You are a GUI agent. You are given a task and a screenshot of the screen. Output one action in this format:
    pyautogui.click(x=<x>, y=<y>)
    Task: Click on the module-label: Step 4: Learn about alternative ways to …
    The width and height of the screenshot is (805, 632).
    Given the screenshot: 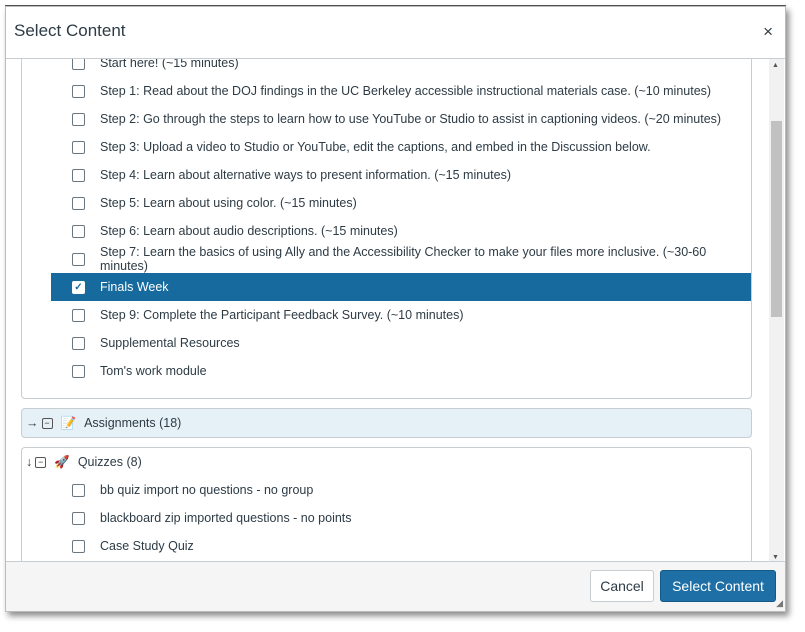 What is the action you would take?
    pyautogui.click(x=305, y=175)
    